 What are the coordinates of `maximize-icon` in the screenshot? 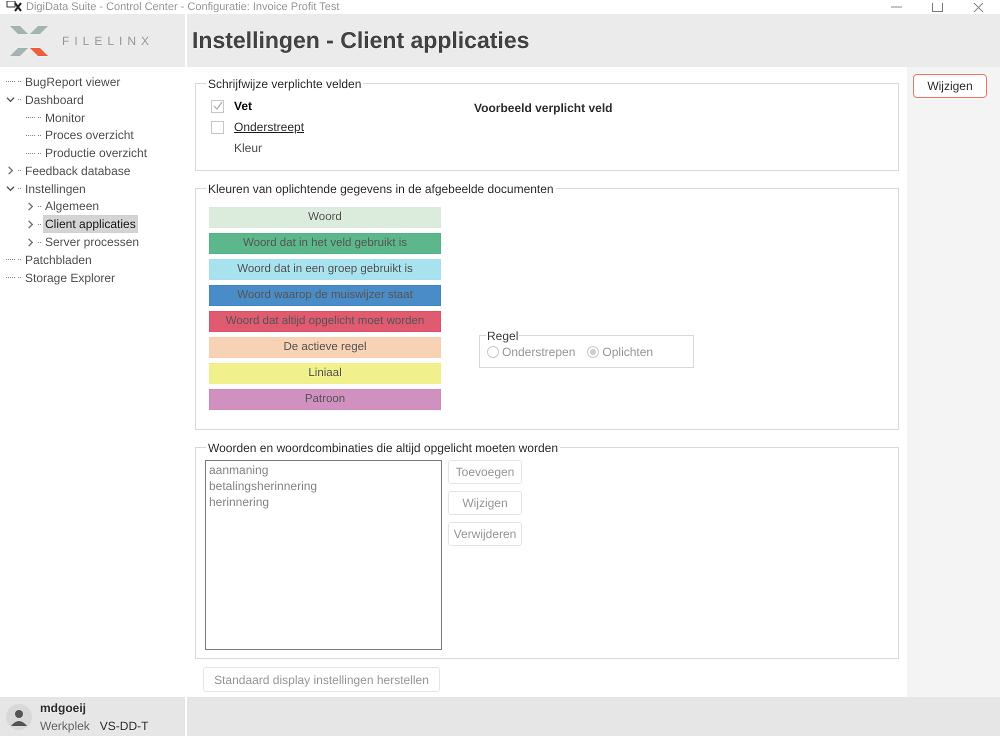 It's located at (937, 7).